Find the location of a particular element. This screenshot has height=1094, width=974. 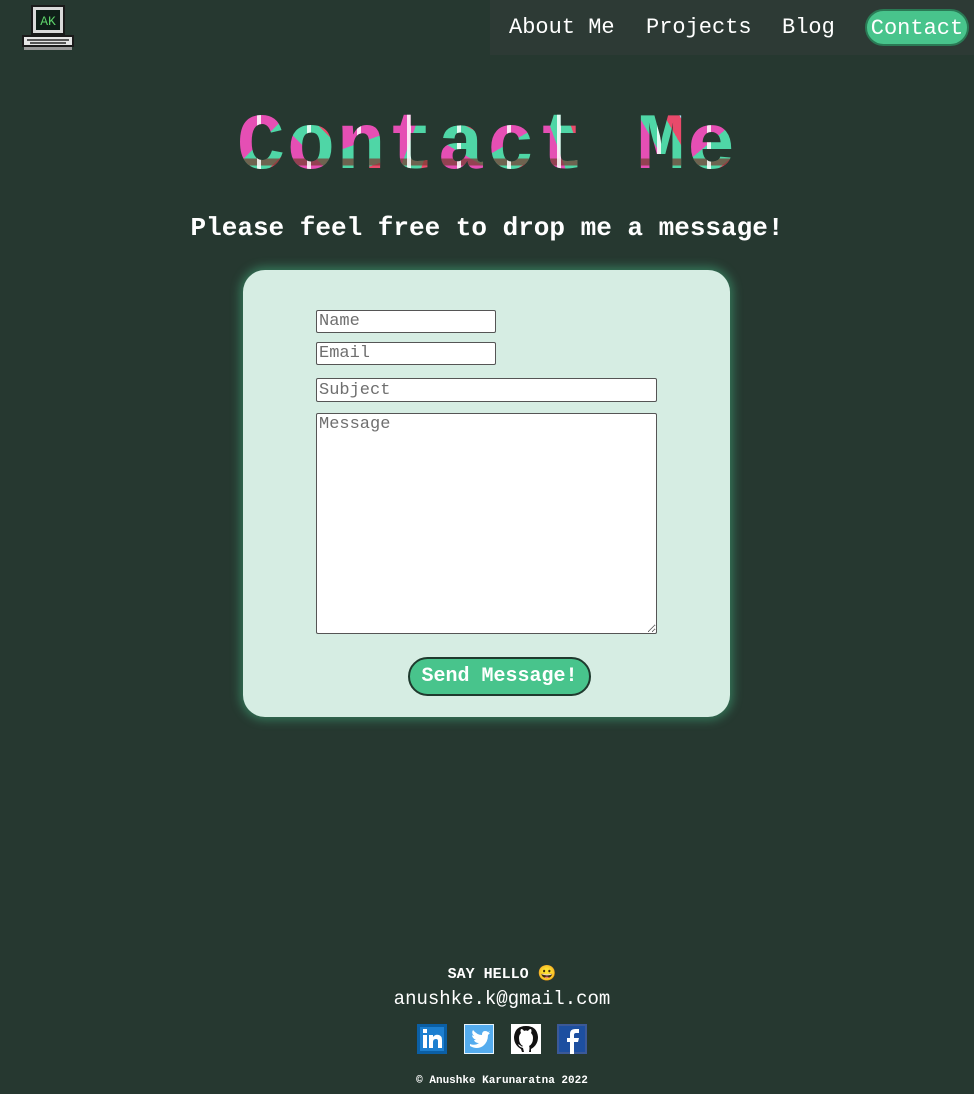

title-letter: e is located at coordinates (712, 147).